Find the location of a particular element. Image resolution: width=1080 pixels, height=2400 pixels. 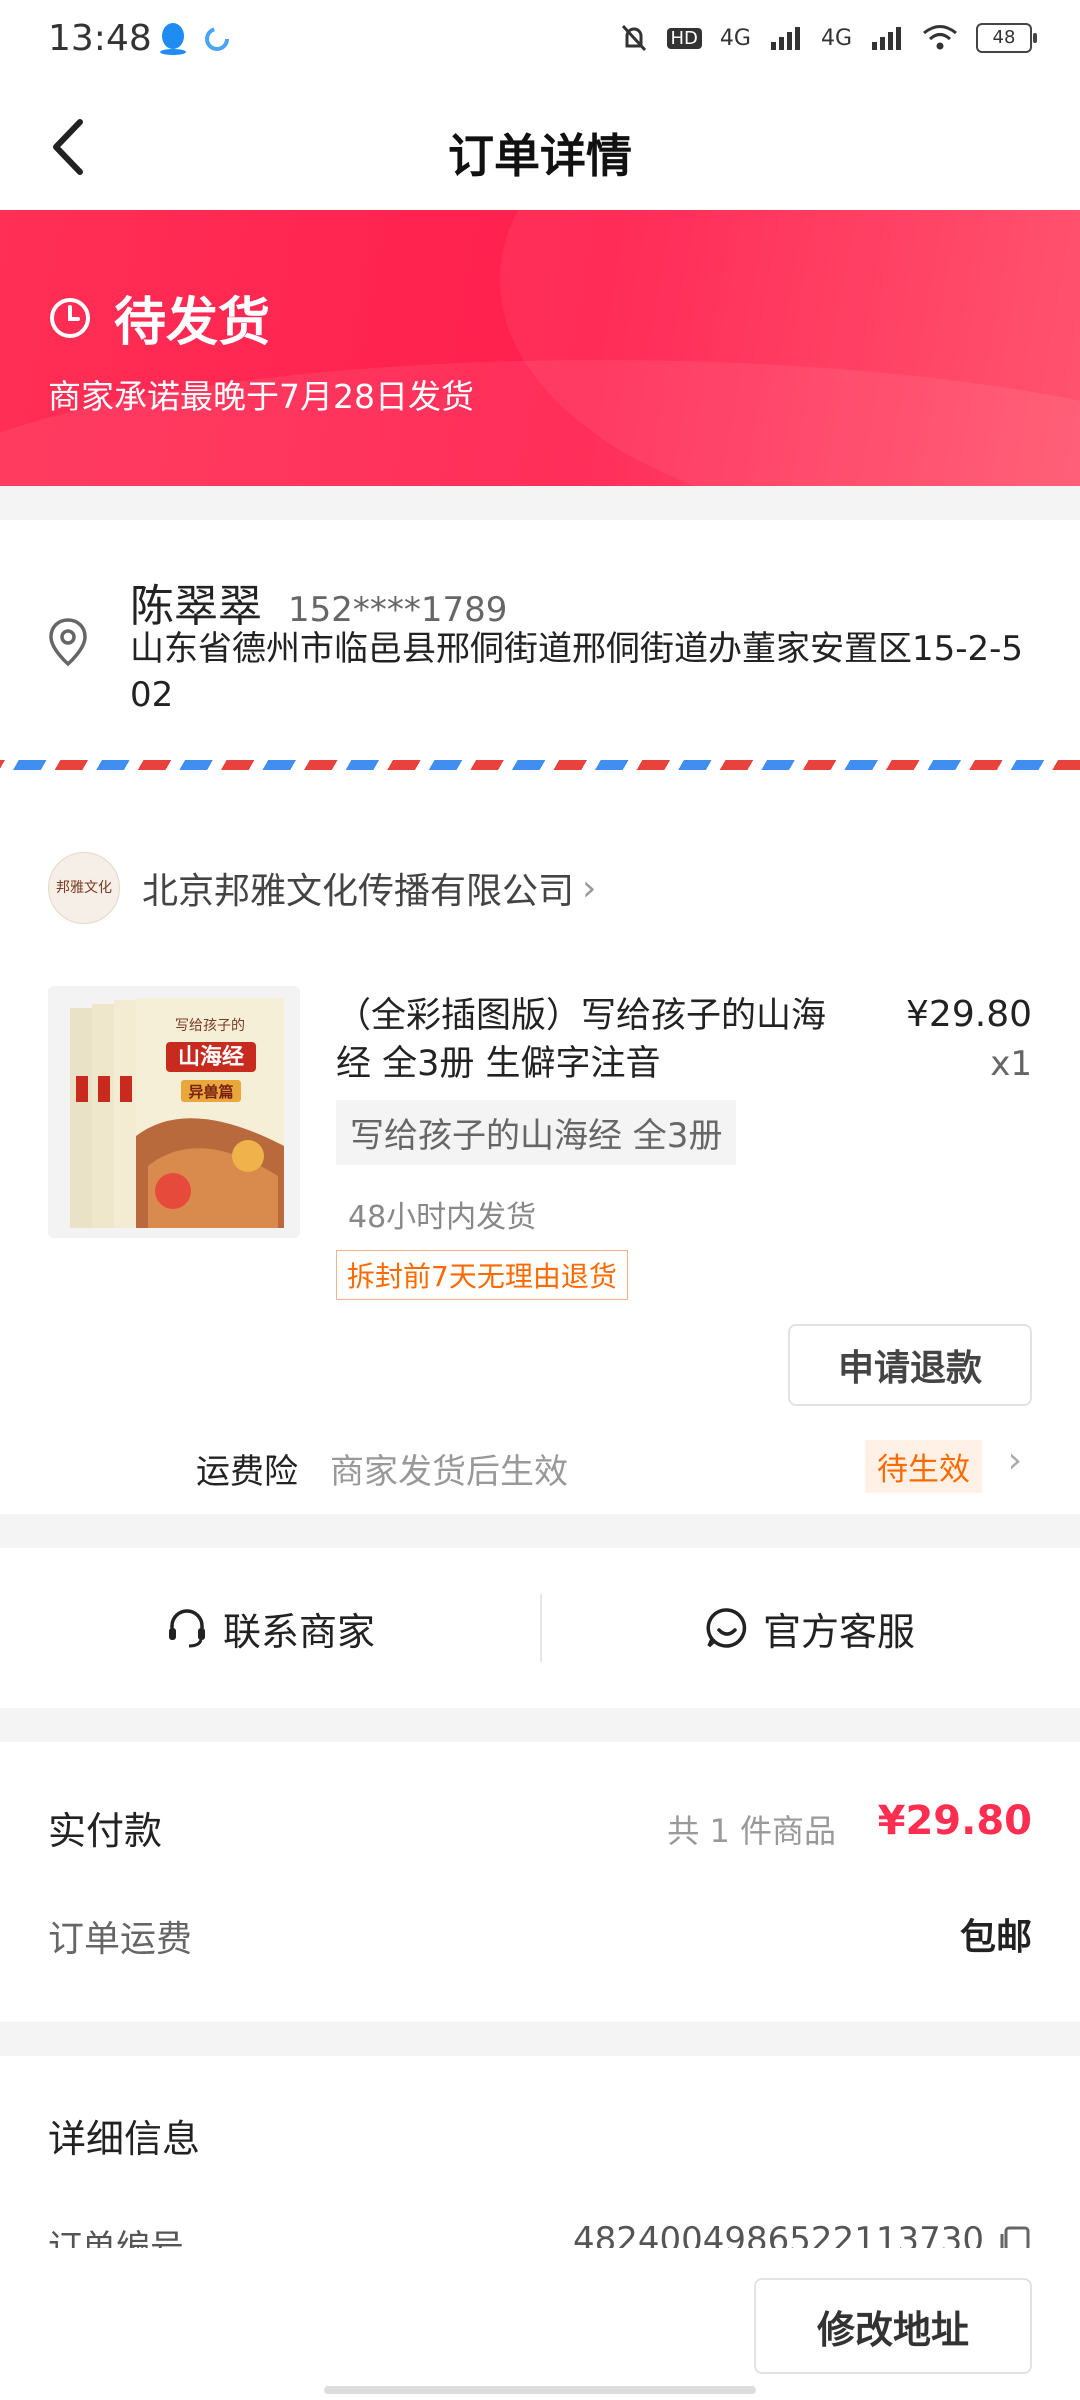

home-indicator is located at coordinates (540, 2390).